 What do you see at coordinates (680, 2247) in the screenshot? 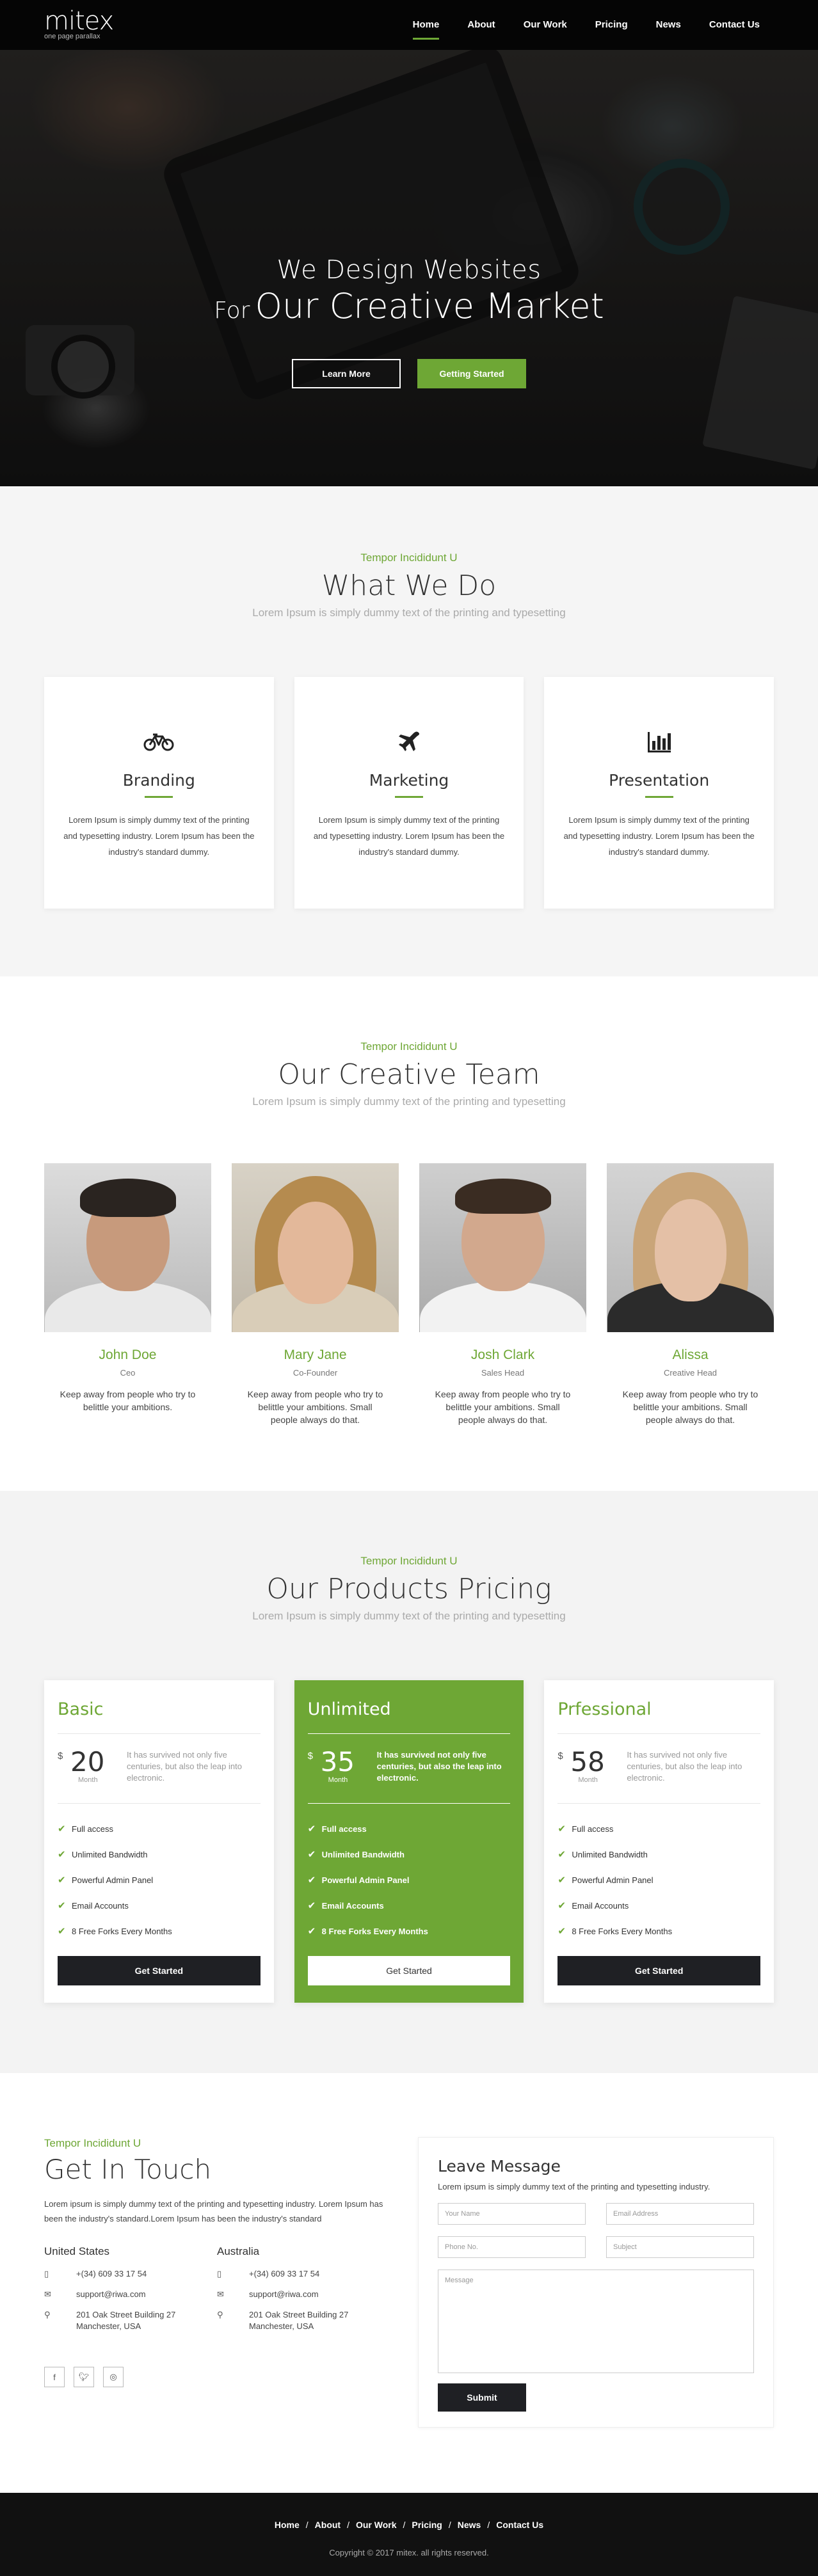
I see `subject-field: Subject` at bounding box center [680, 2247].